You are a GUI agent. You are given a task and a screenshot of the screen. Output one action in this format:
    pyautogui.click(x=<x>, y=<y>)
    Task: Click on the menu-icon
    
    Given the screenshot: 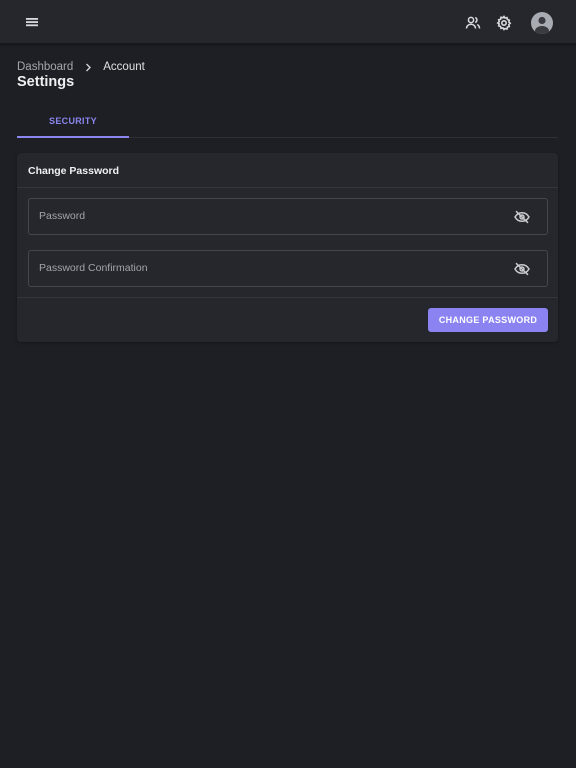 What is the action you would take?
    pyautogui.click(x=32, y=22)
    